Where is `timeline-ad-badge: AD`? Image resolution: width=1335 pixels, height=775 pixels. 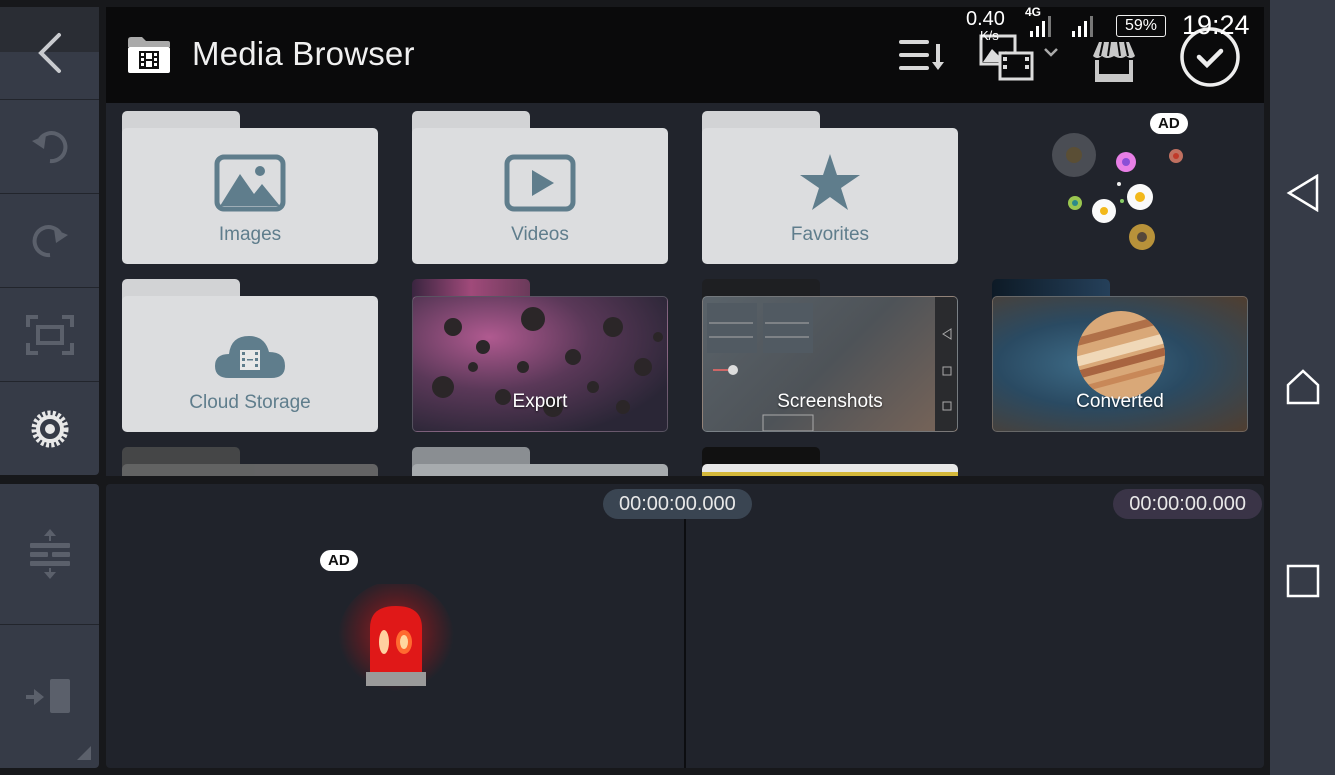 timeline-ad-badge: AD is located at coordinates (339, 560).